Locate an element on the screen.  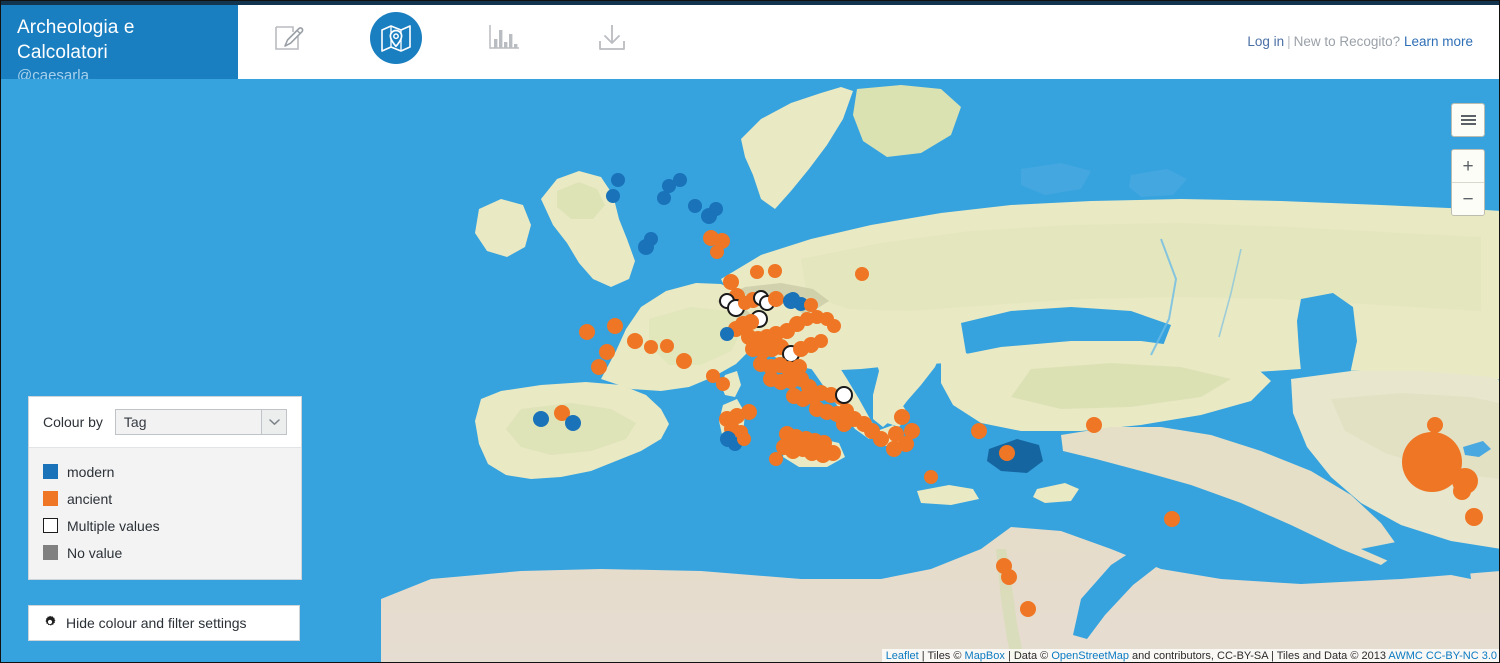
mapbox-link: MapBox is located at coordinates (985, 656).